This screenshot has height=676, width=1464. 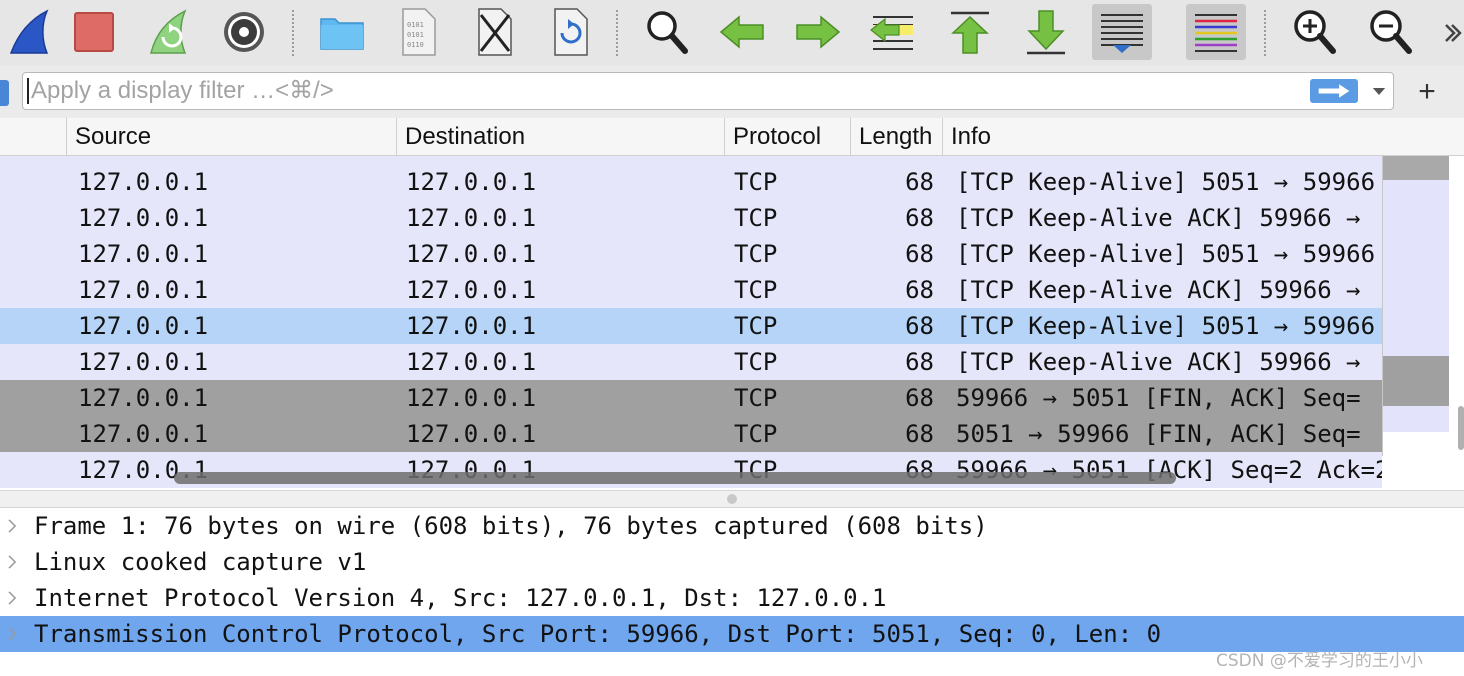 I want to click on reload-file-button, so click(x=570, y=32).